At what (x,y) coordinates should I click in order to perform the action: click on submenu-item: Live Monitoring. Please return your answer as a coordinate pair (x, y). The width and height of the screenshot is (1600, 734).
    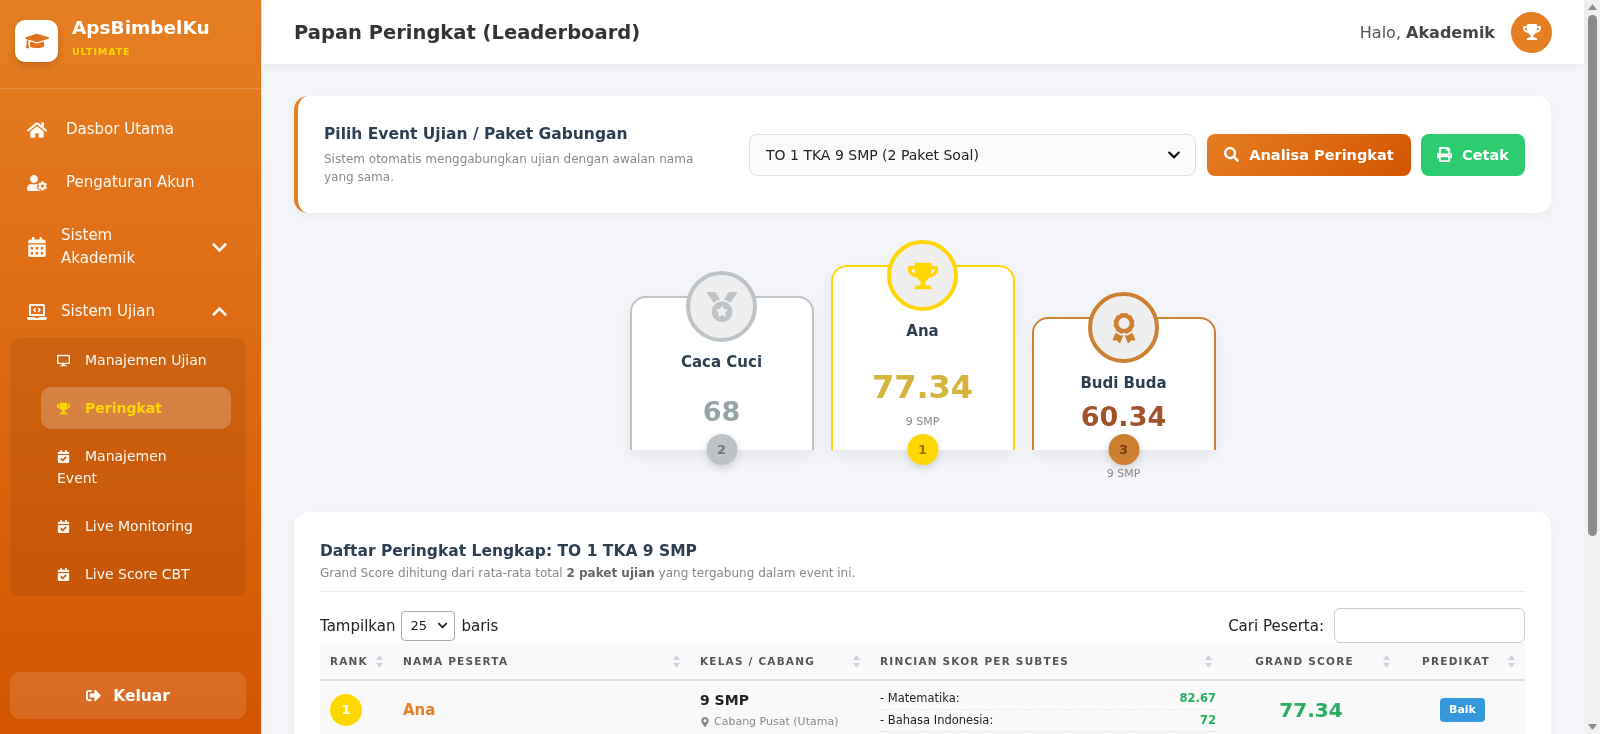
    Looking at the image, I should click on (136, 526).